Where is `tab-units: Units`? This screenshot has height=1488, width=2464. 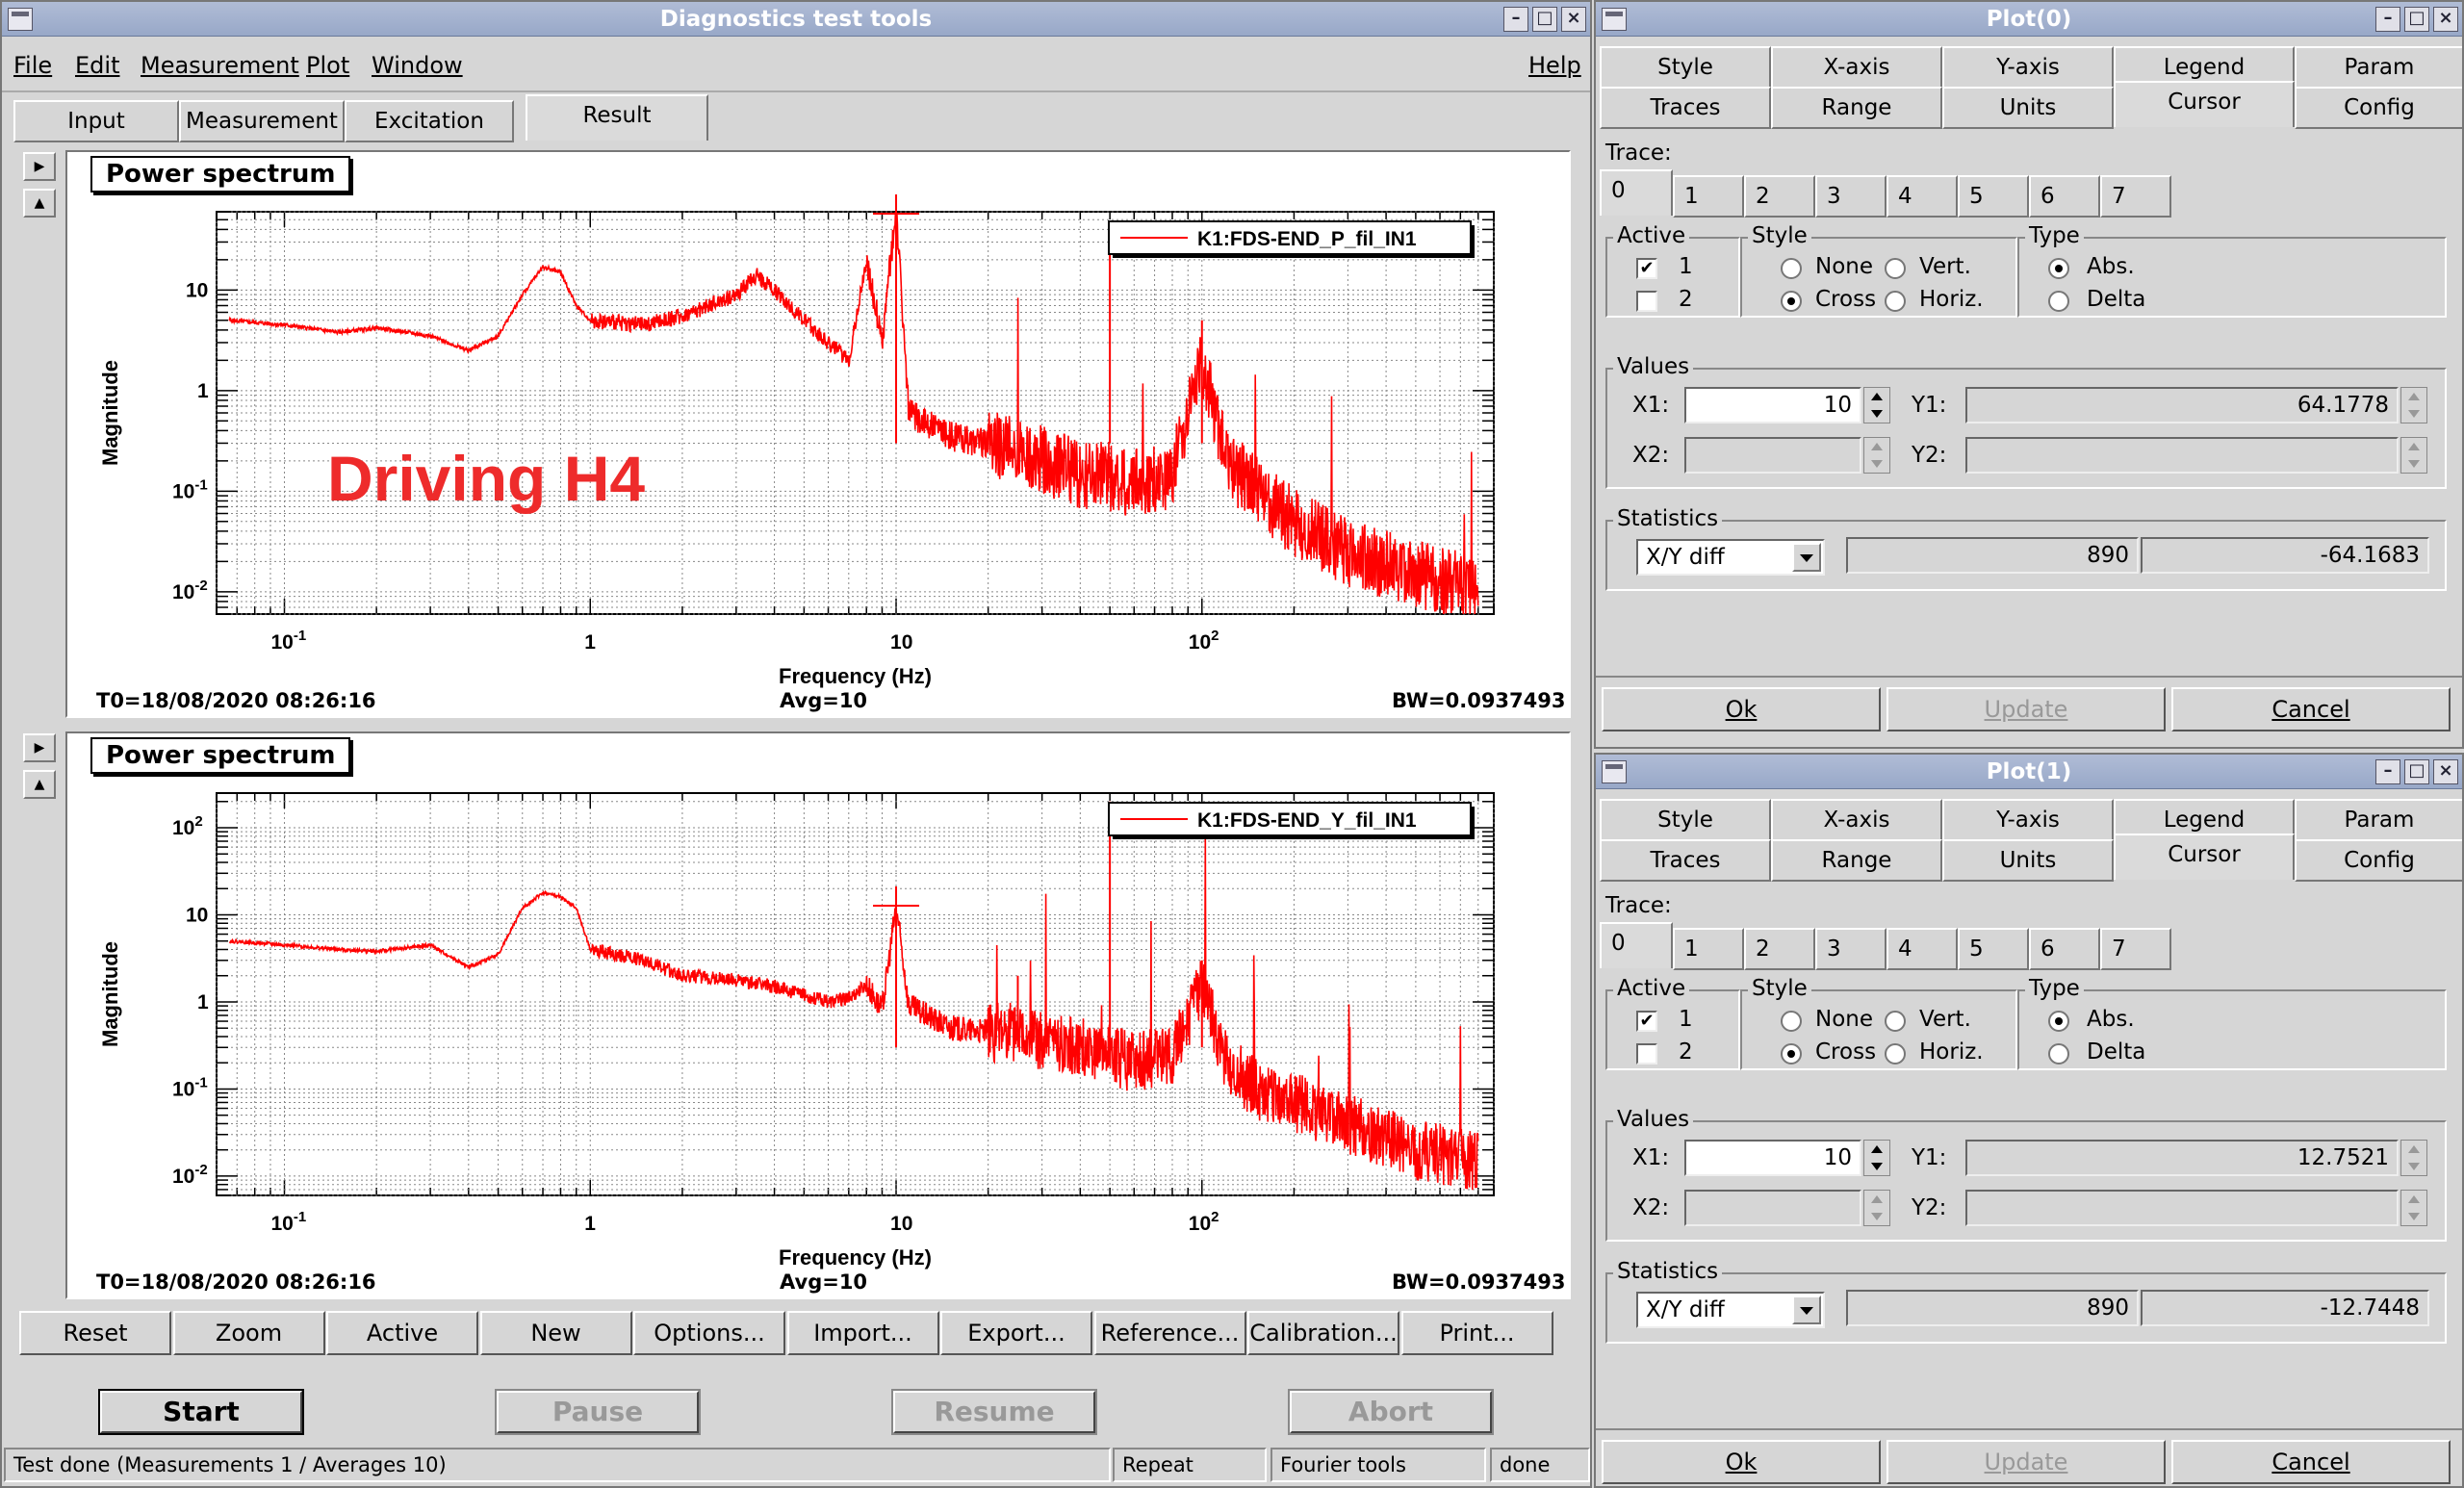
tab-units: Units is located at coordinates (2028, 108).